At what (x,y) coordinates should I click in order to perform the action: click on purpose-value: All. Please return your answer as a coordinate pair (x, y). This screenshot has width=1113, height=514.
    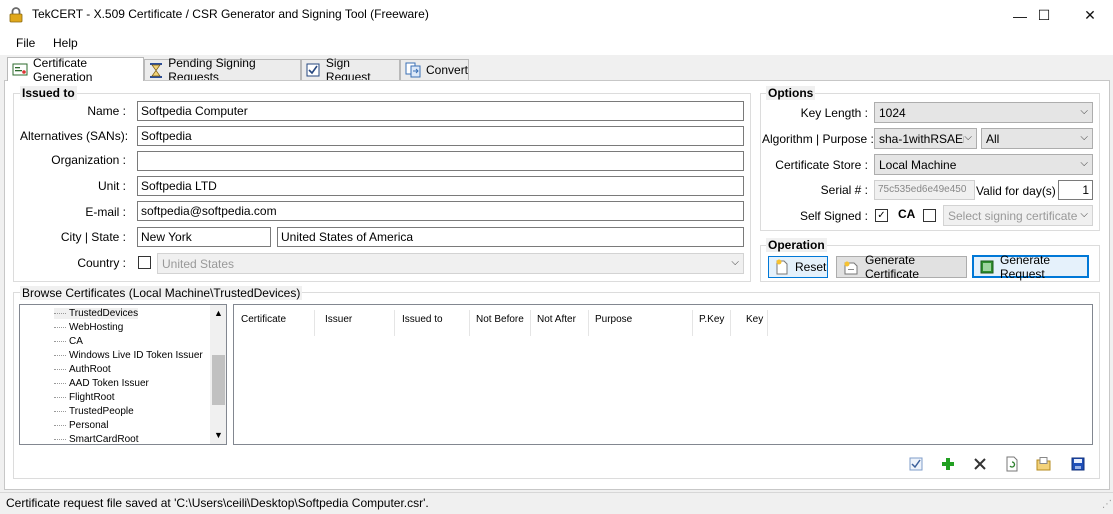
    Looking at the image, I should click on (993, 139).